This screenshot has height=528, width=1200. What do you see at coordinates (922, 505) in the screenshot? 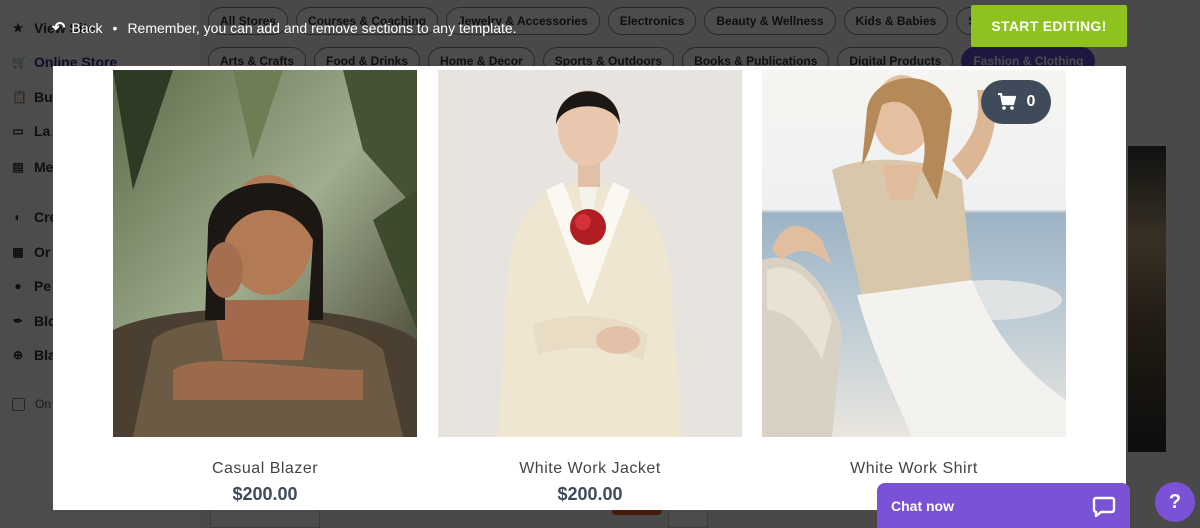
I see `chat-label: Chat now` at bounding box center [922, 505].